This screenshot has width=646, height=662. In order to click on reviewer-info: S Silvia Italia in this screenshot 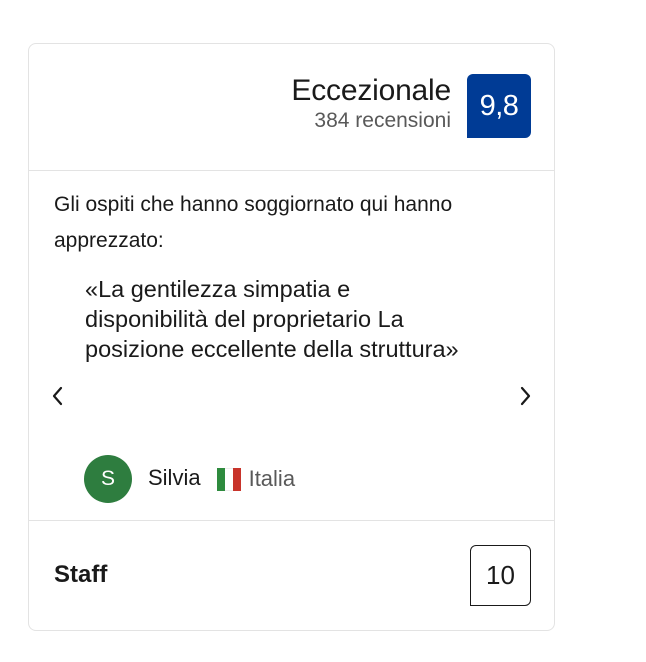, I will do `click(189, 479)`.